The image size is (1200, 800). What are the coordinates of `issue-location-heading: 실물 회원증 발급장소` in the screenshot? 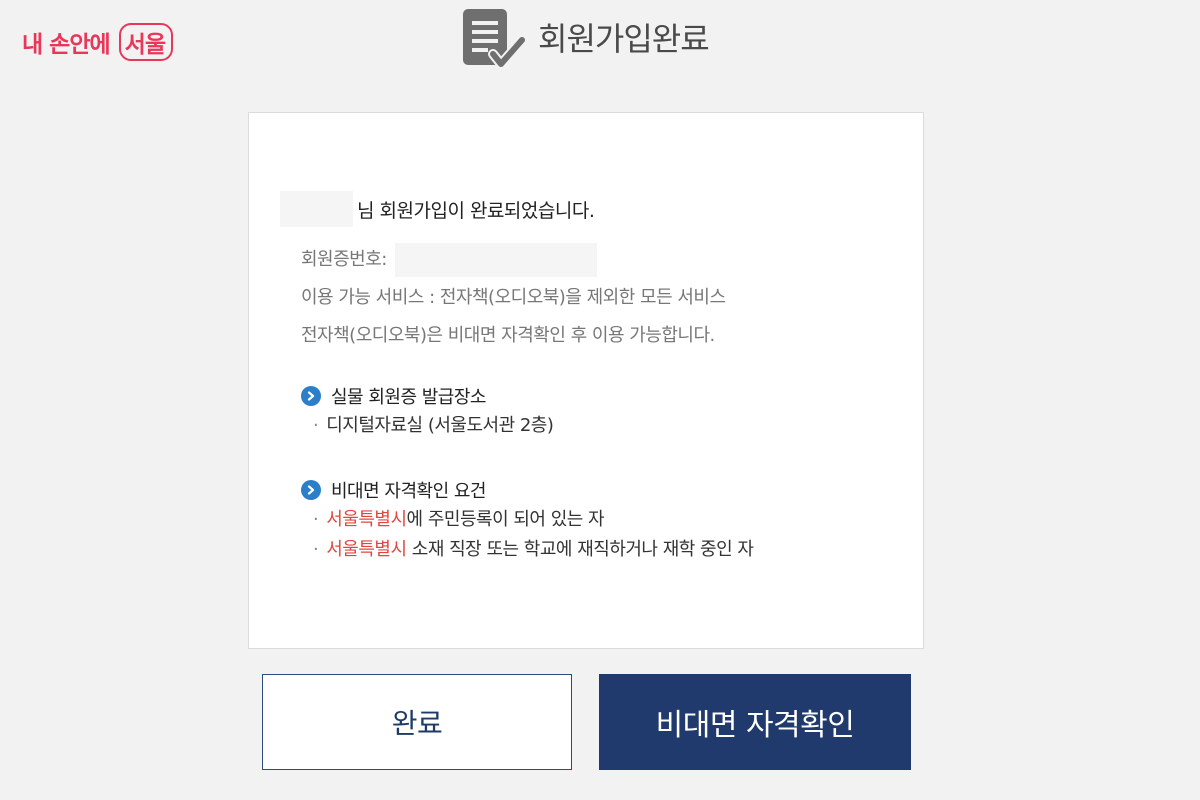 It's located at (427, 396).